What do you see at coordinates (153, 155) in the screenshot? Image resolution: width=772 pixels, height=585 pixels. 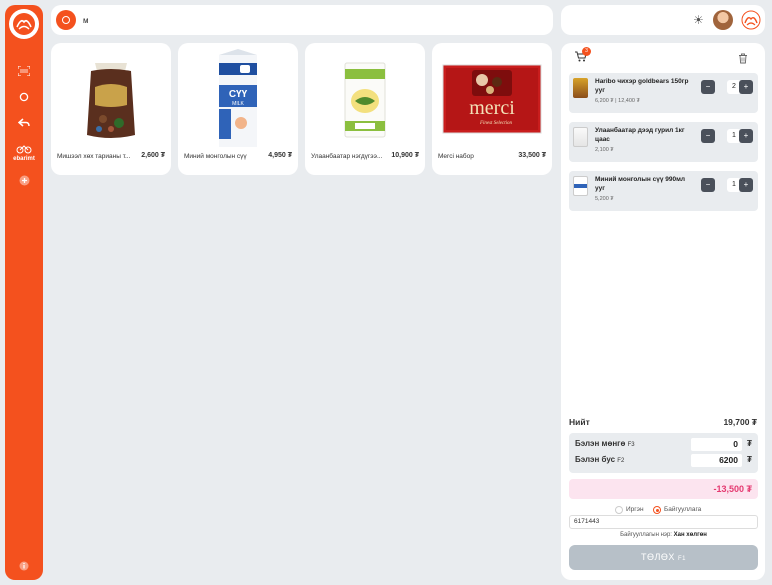 I see `product-price: 2,600 ₮` at bounding box center [153, 155].